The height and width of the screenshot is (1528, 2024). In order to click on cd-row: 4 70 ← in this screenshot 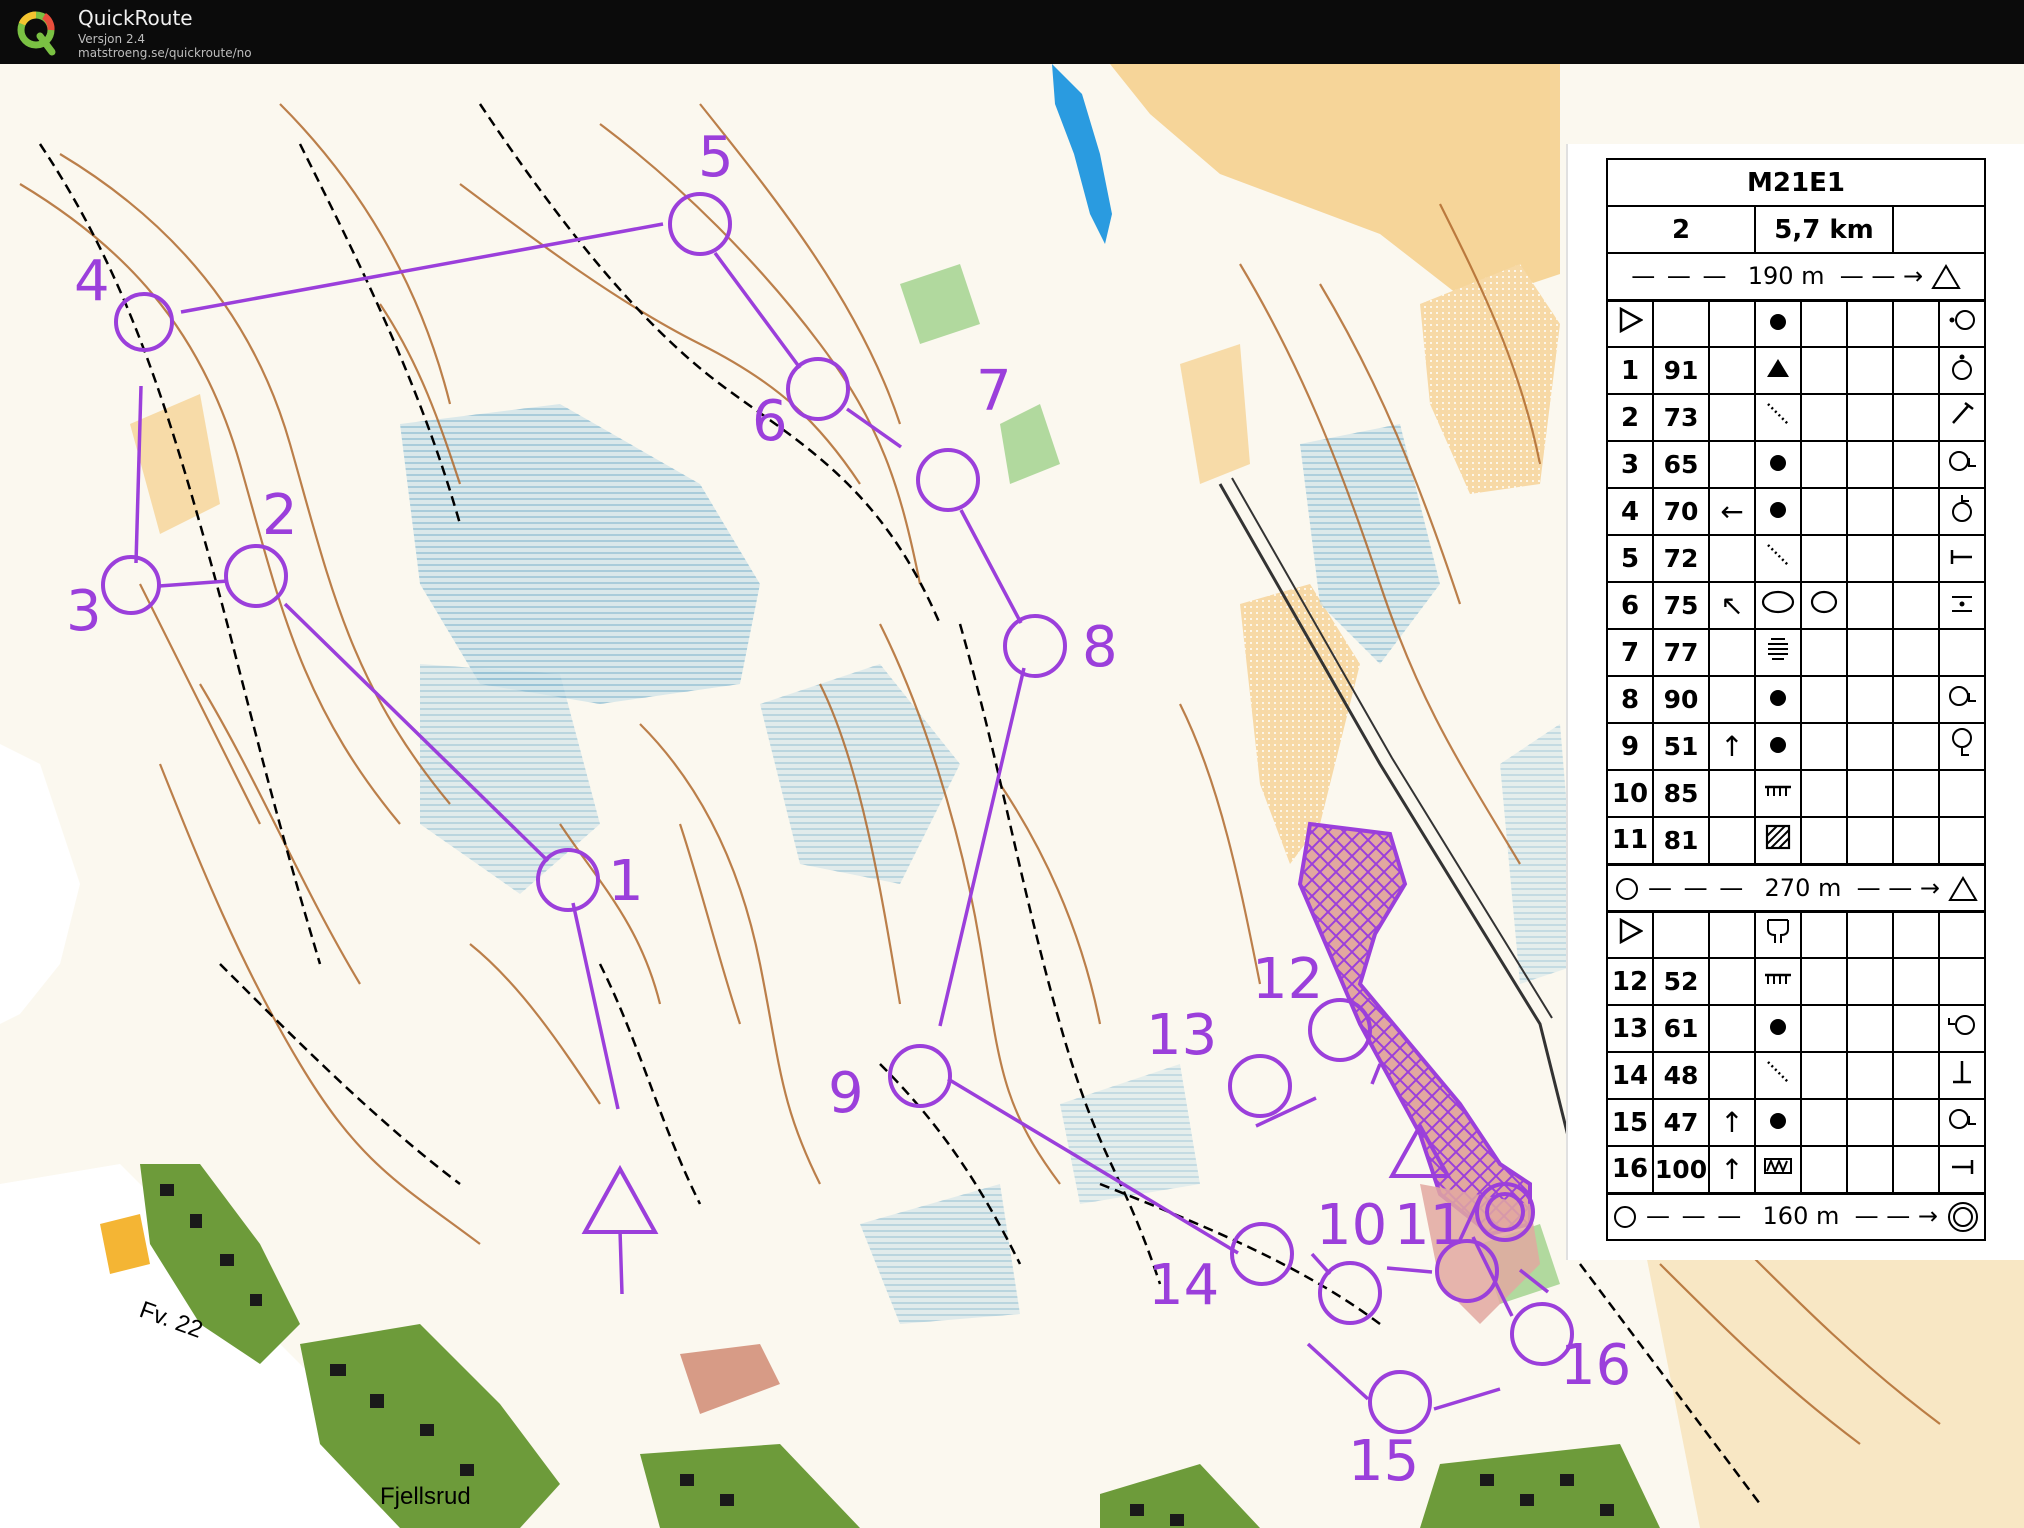, I will do `click(1796, 511)`.